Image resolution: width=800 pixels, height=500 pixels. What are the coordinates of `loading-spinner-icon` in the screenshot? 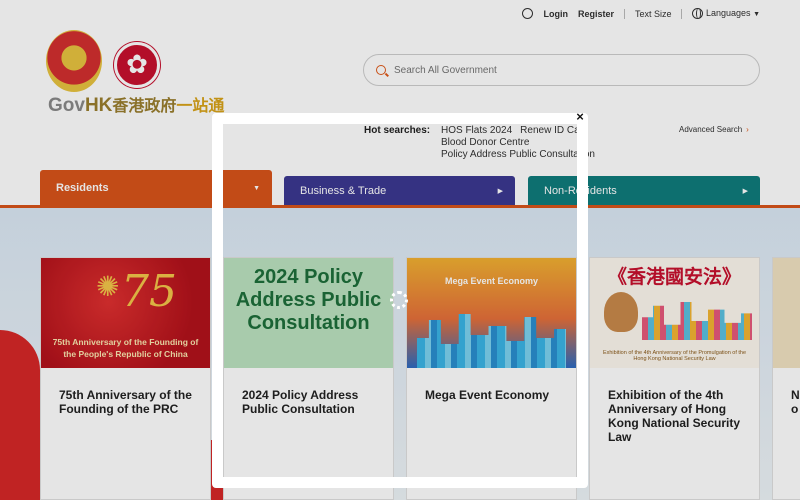 It's located at (399, 300).